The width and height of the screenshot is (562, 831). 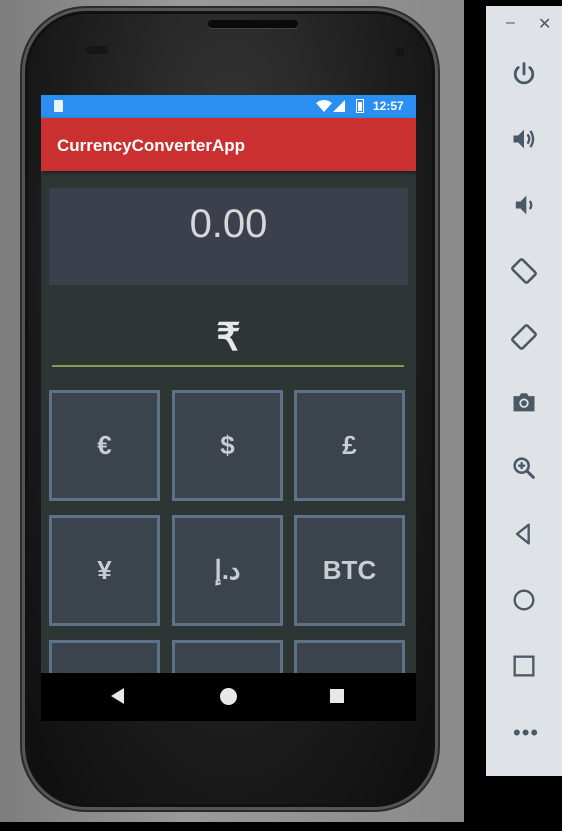 What do you see at coordinates (524, 139) in the screenshot?
I see `volume-up-icon` at bounding box center [524, 139].